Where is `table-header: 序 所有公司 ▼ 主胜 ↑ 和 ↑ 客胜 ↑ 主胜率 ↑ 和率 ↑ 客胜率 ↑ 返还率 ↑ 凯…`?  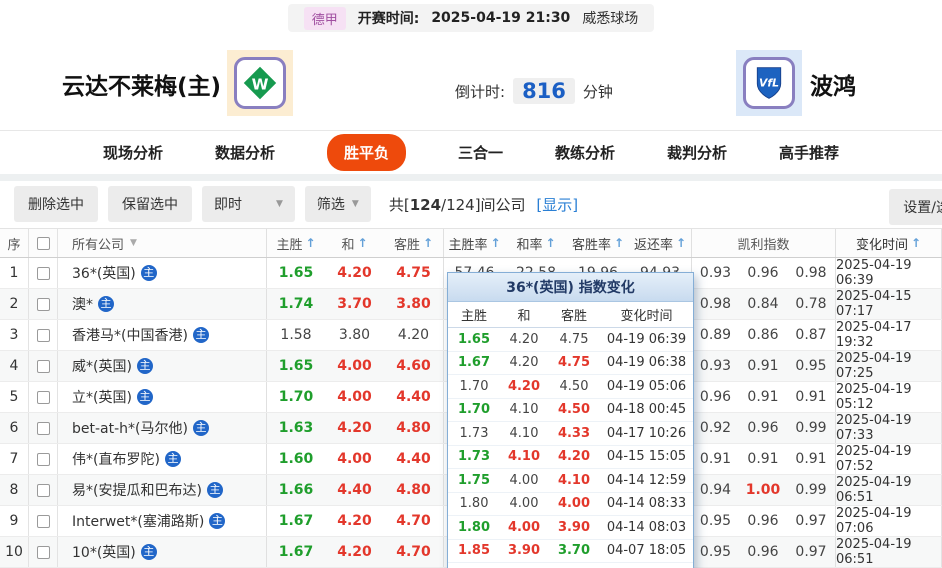
table-header: 序 所有公司 ▼ 主胜 ↑ 和 ↑ 客胜 ↑ 主胜率 ↑ 和率 ↑ 客胜率 ↑ 返还率 ↑ 凯… is located at coordinates (471, 243).